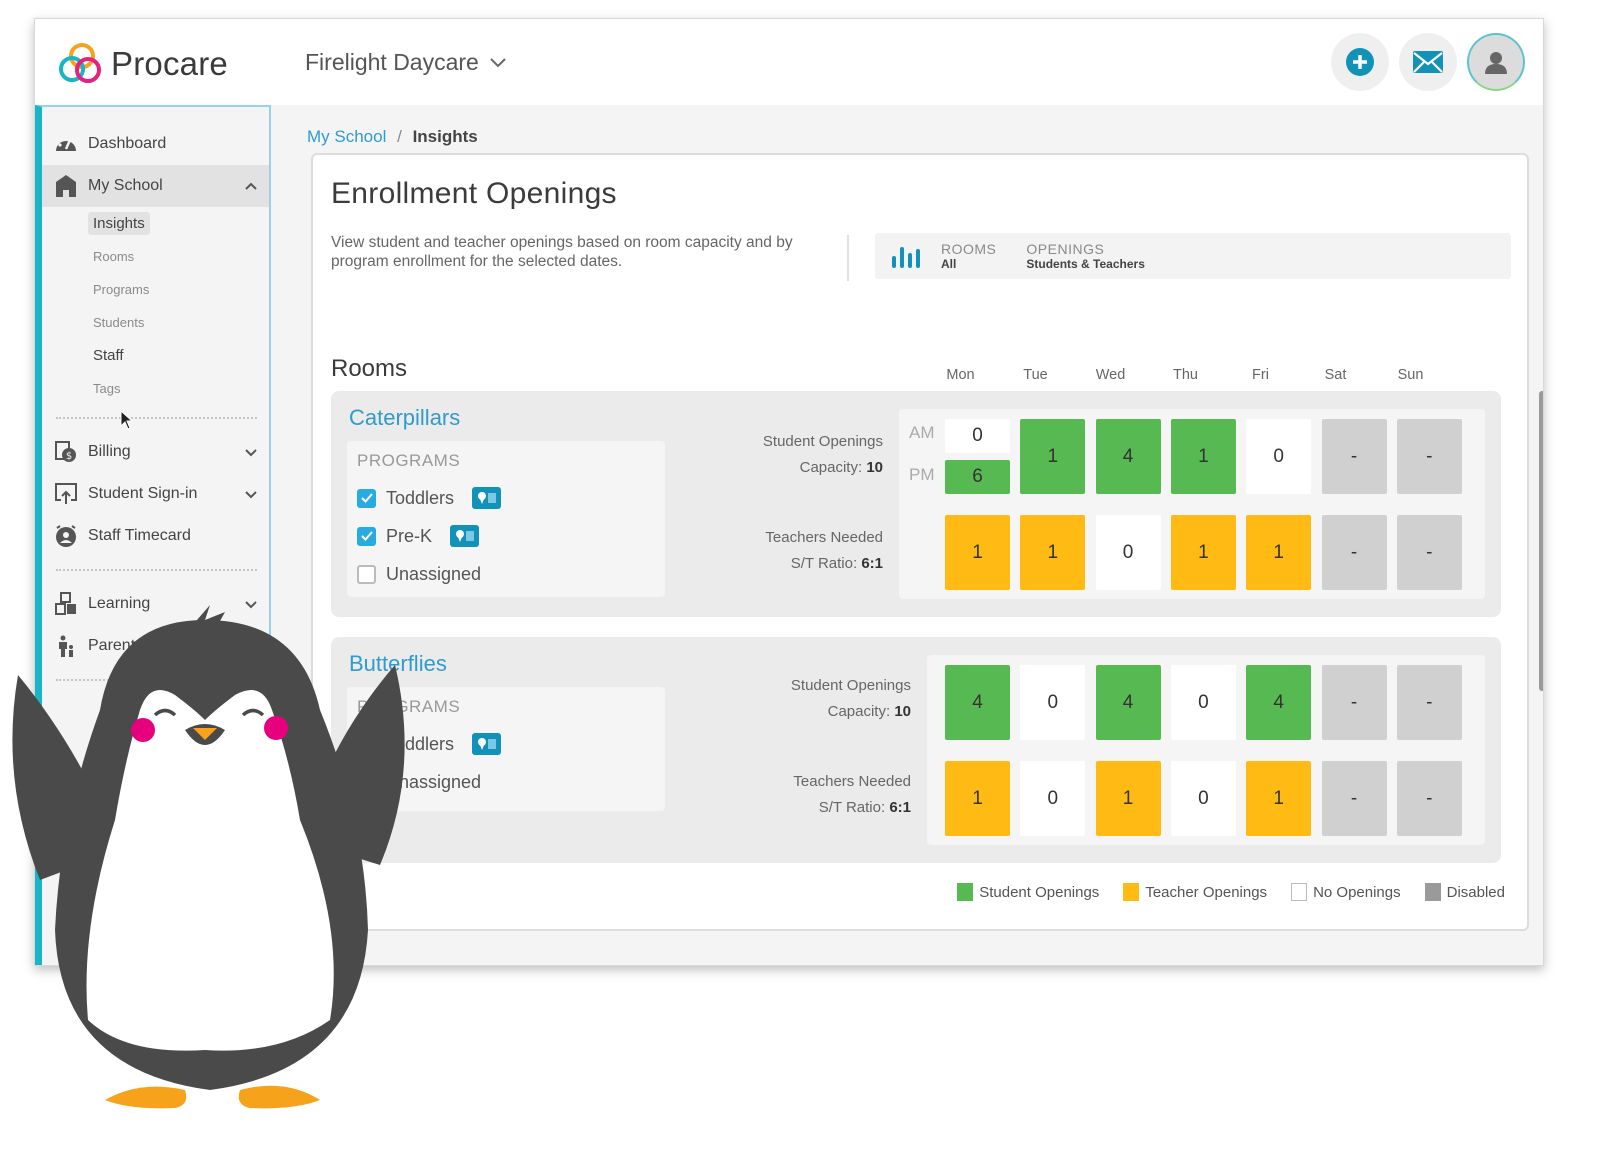  I want to click on sidebar-item-dashboard: Dashboard, so click(155, 144).